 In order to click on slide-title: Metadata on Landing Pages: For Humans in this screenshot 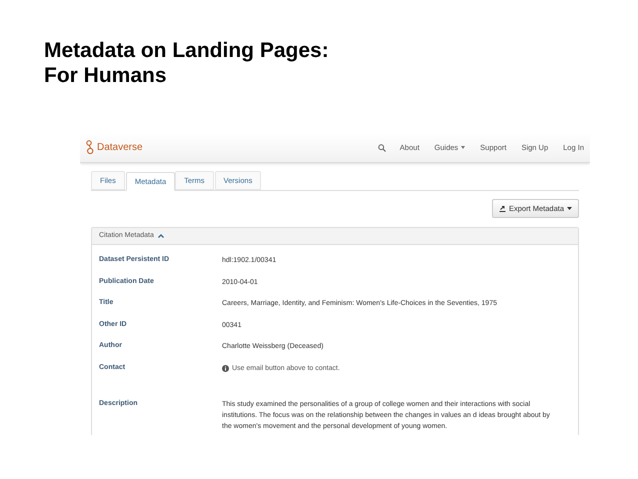, I will do `click(187, 63)`.